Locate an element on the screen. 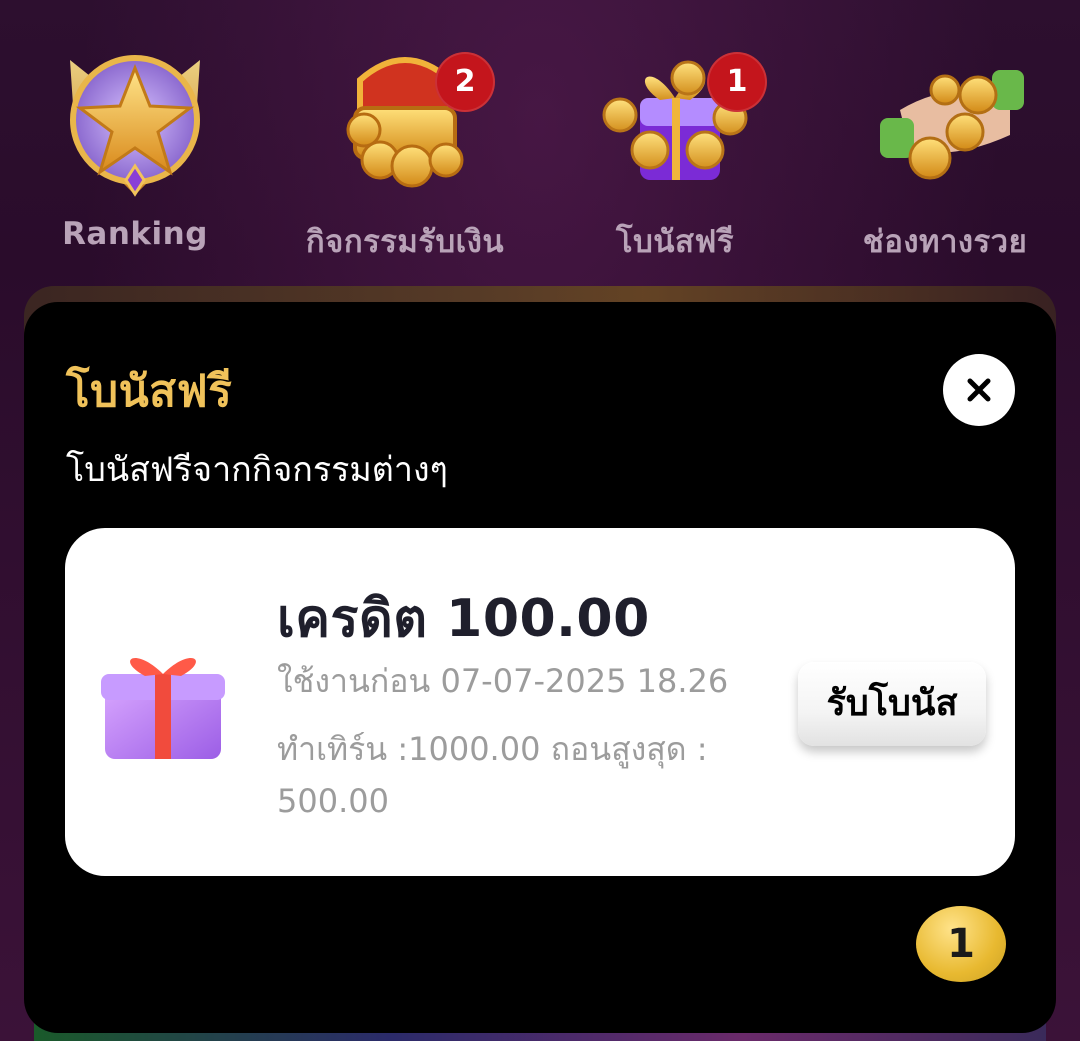 The height and width of the screenshot is (1041, 1080). nav-label-activity: กิจกรรมรับเงิน is located at coordinates (405, 242).